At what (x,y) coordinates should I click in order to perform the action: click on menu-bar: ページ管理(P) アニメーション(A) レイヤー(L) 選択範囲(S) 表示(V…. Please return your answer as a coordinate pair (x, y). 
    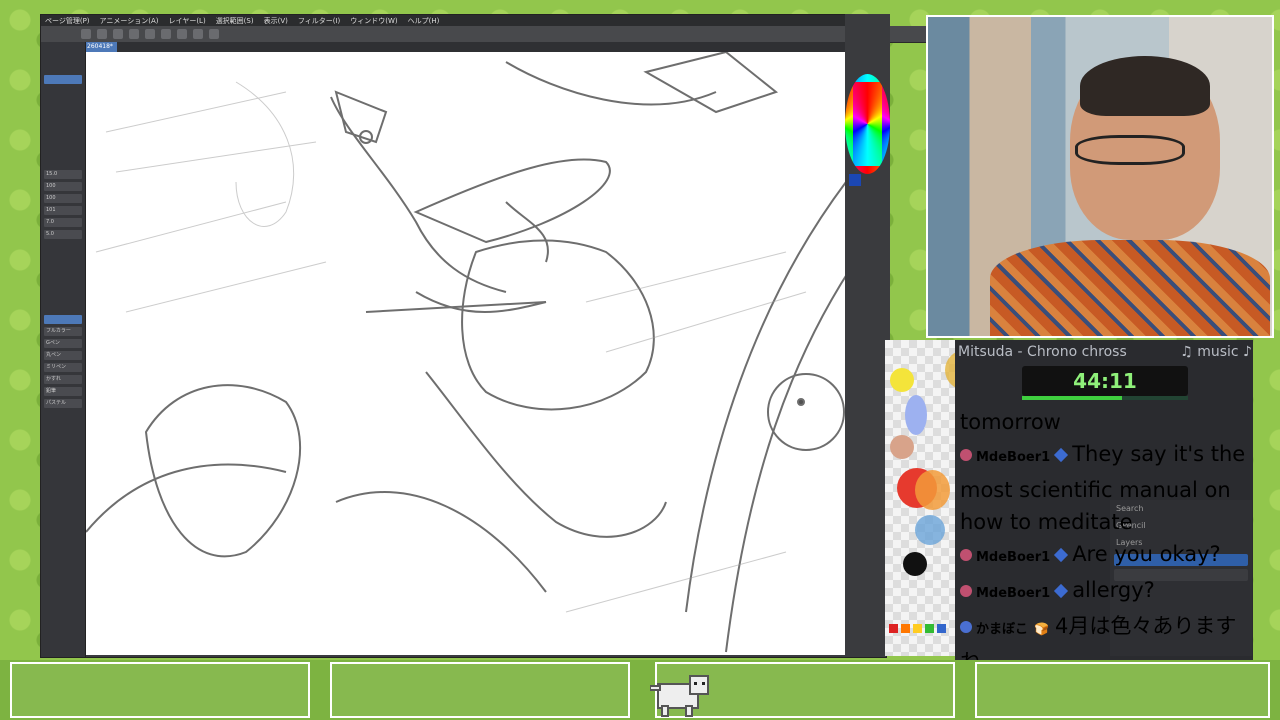
    Looking at the image, I should click on (465, 20).